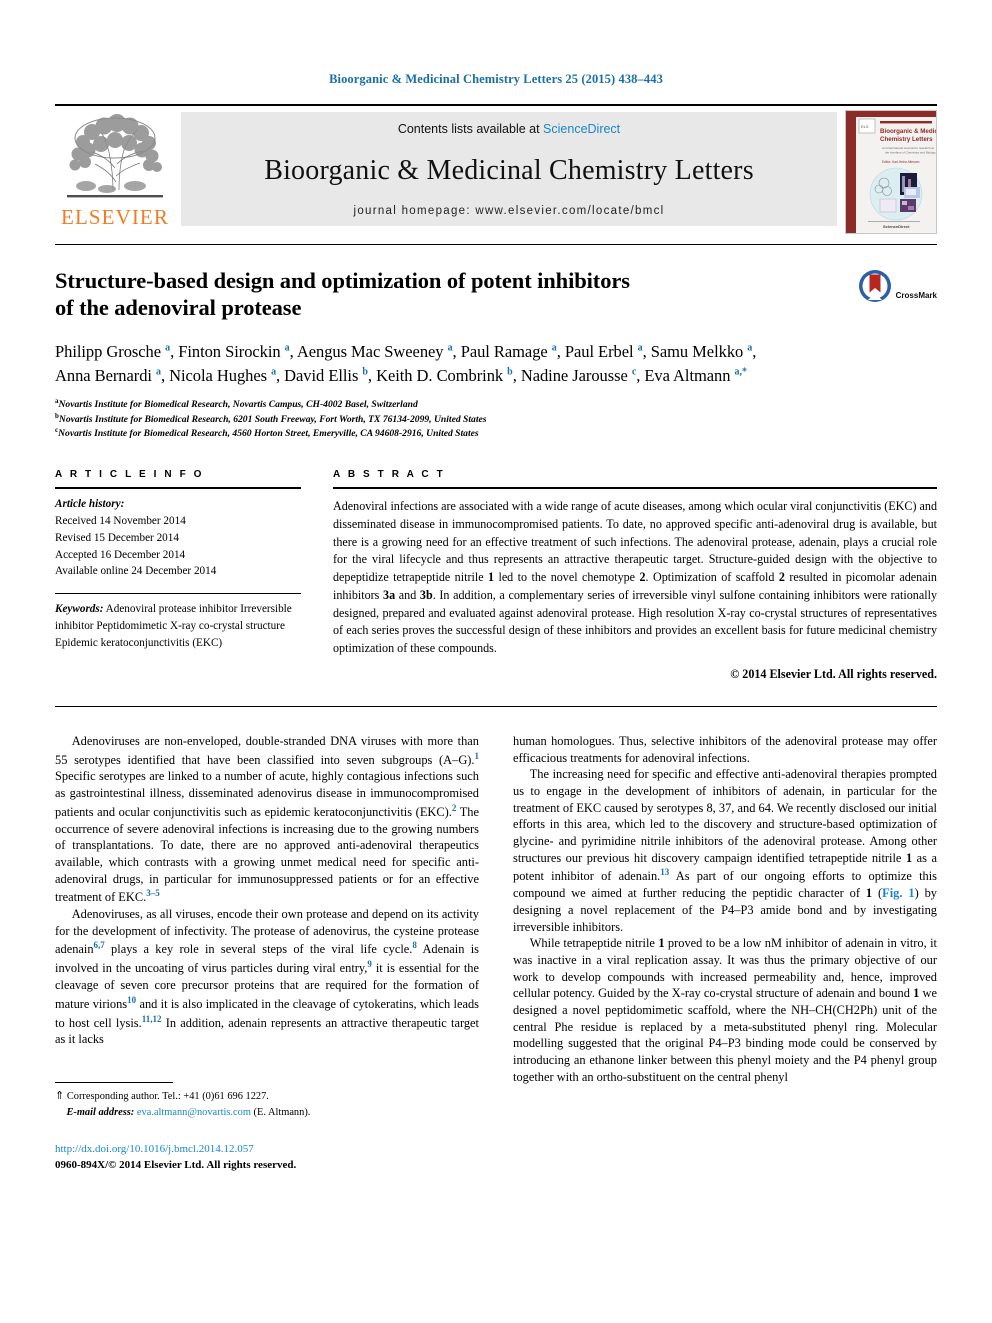  What do you see at coordinates (120, 554) in the screenshot?
I see `history-item: Accepted 16 December 2014` at bounding box center [120, 554].